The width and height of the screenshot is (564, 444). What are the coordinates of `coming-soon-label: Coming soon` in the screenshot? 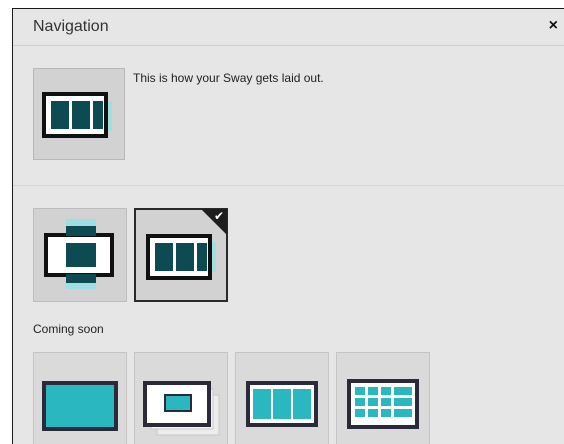 It's located at (68, 329).